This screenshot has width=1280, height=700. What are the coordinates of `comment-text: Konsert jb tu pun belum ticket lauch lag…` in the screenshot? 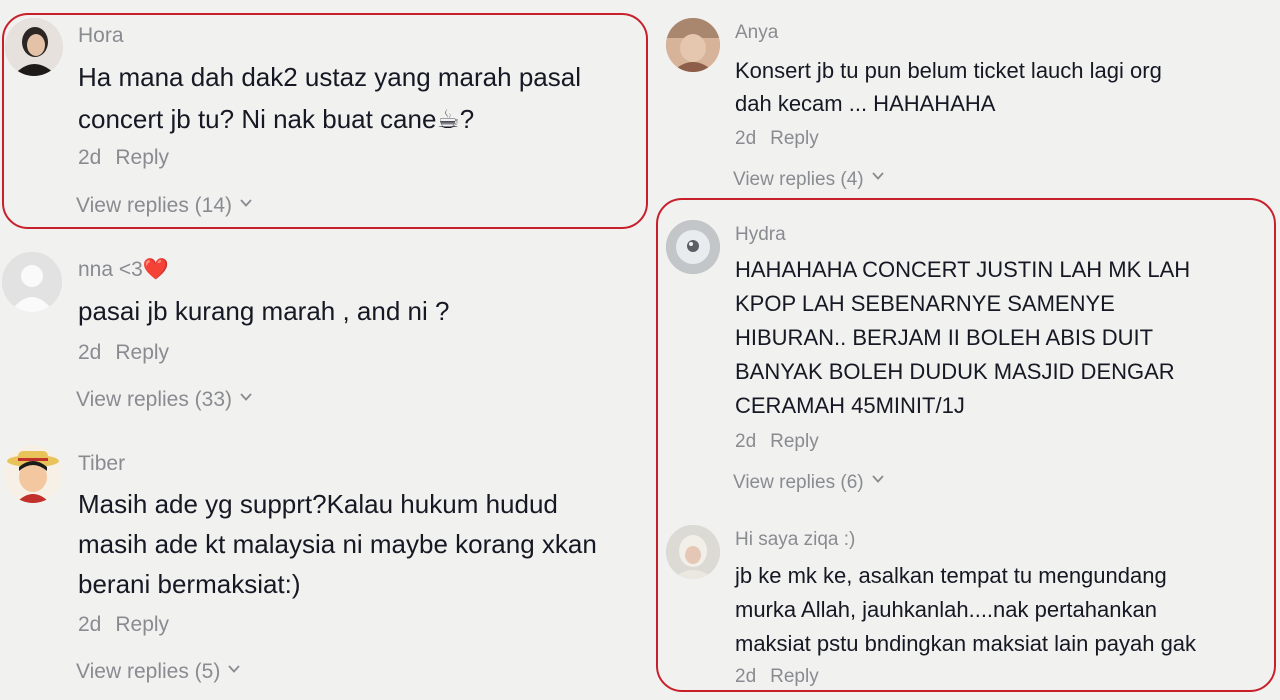 It's located at (948, 87).